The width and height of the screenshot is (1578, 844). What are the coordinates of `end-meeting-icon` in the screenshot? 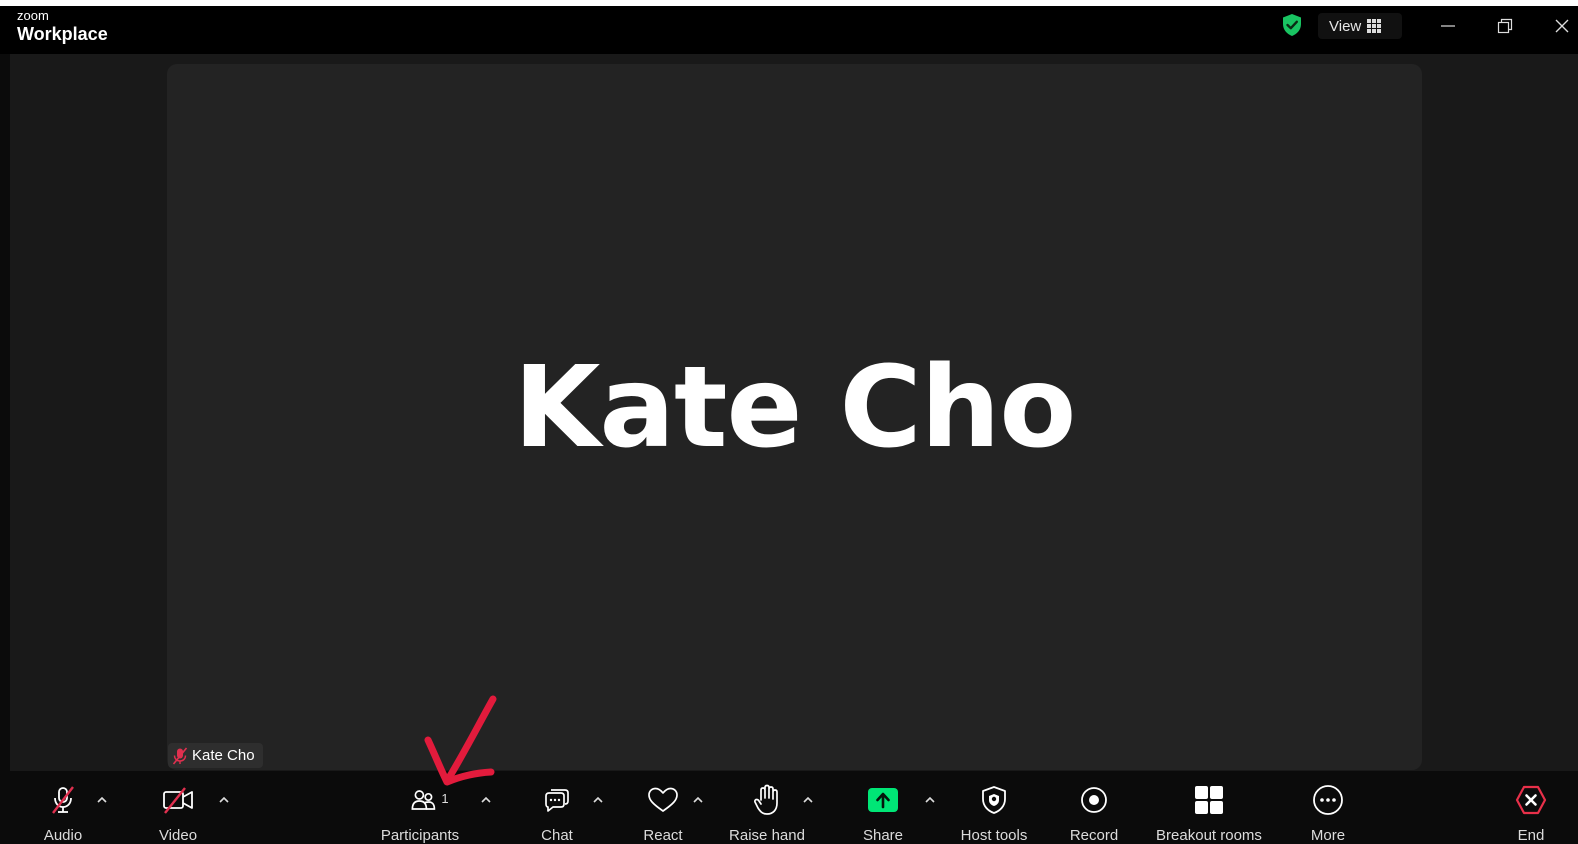 It's located at (1531, 800).